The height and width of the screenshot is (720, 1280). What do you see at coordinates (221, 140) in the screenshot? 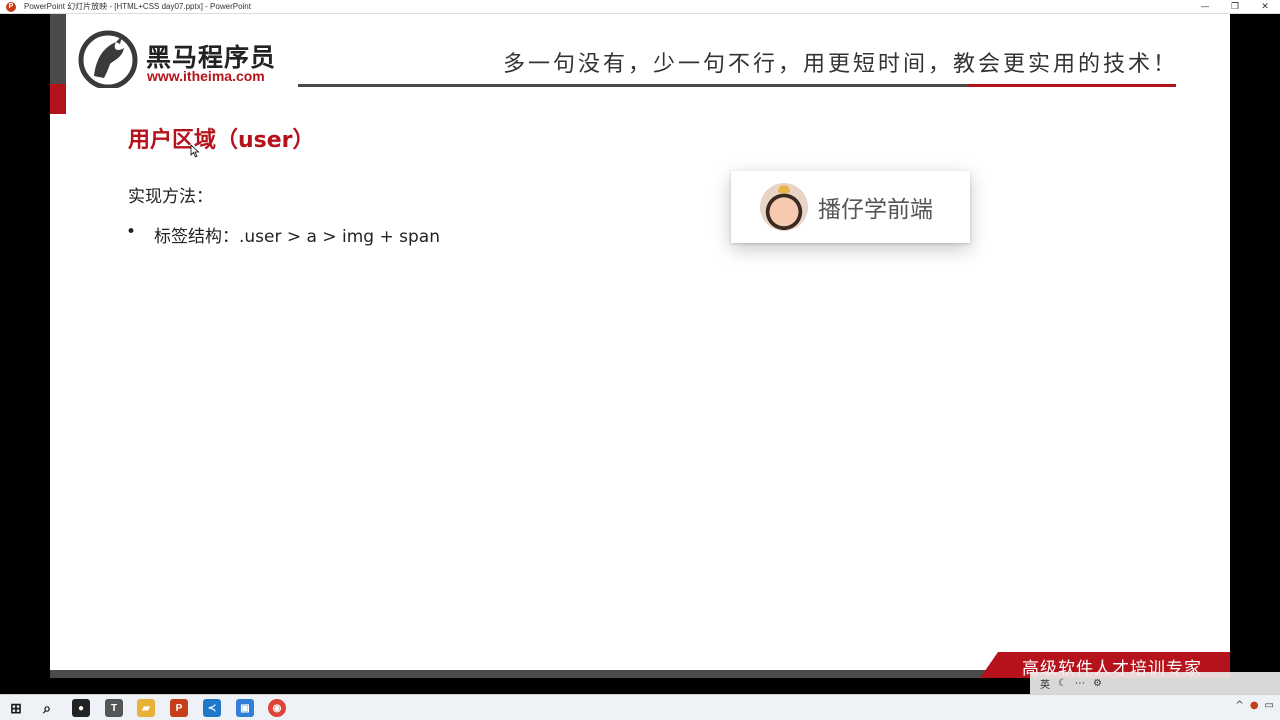
I see `slide-heading: 用户区域（user）` at bounding box center [221, 140].